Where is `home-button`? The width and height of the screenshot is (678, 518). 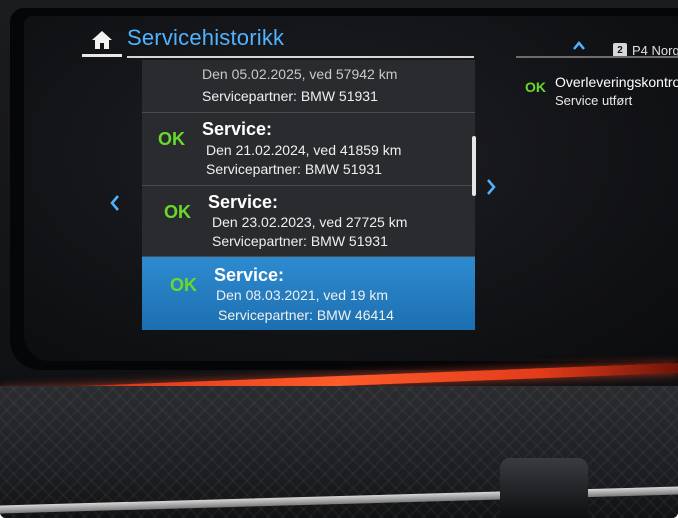
home-button is located at coordinates (102, 41).